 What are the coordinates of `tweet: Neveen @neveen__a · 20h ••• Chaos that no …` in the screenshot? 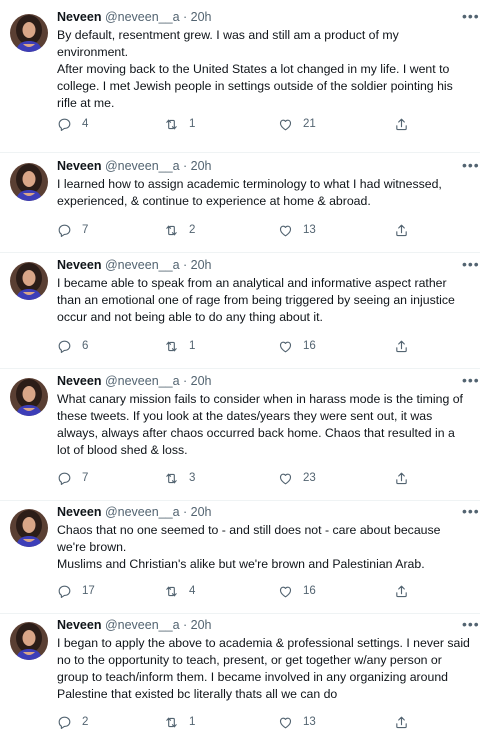 It's located at (240, 558).